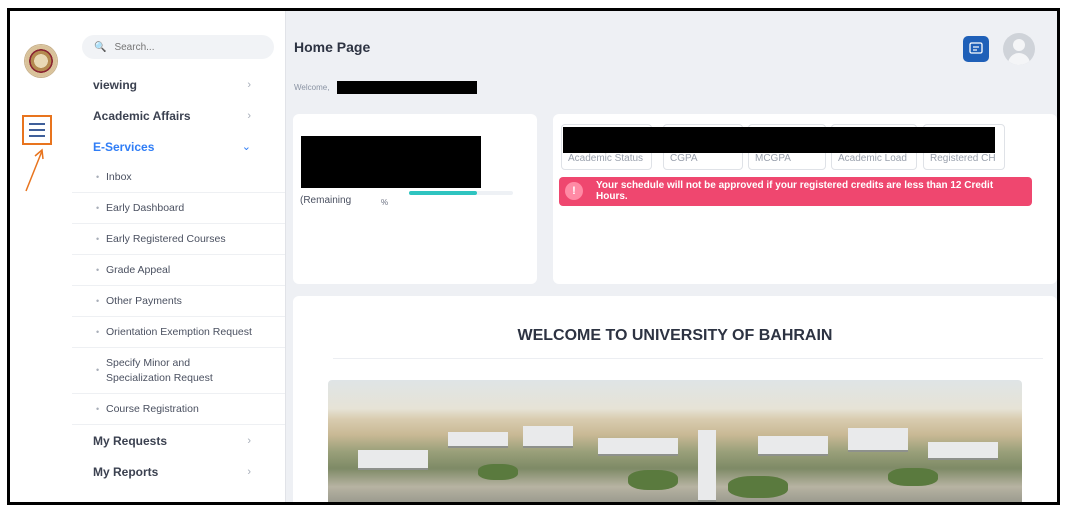 The width and height of the screenshot is (1065, 510). I want to click on welcome-heading: WELCOME TO UNIVERSITY OF BAHRAIN, so click(675, 335).